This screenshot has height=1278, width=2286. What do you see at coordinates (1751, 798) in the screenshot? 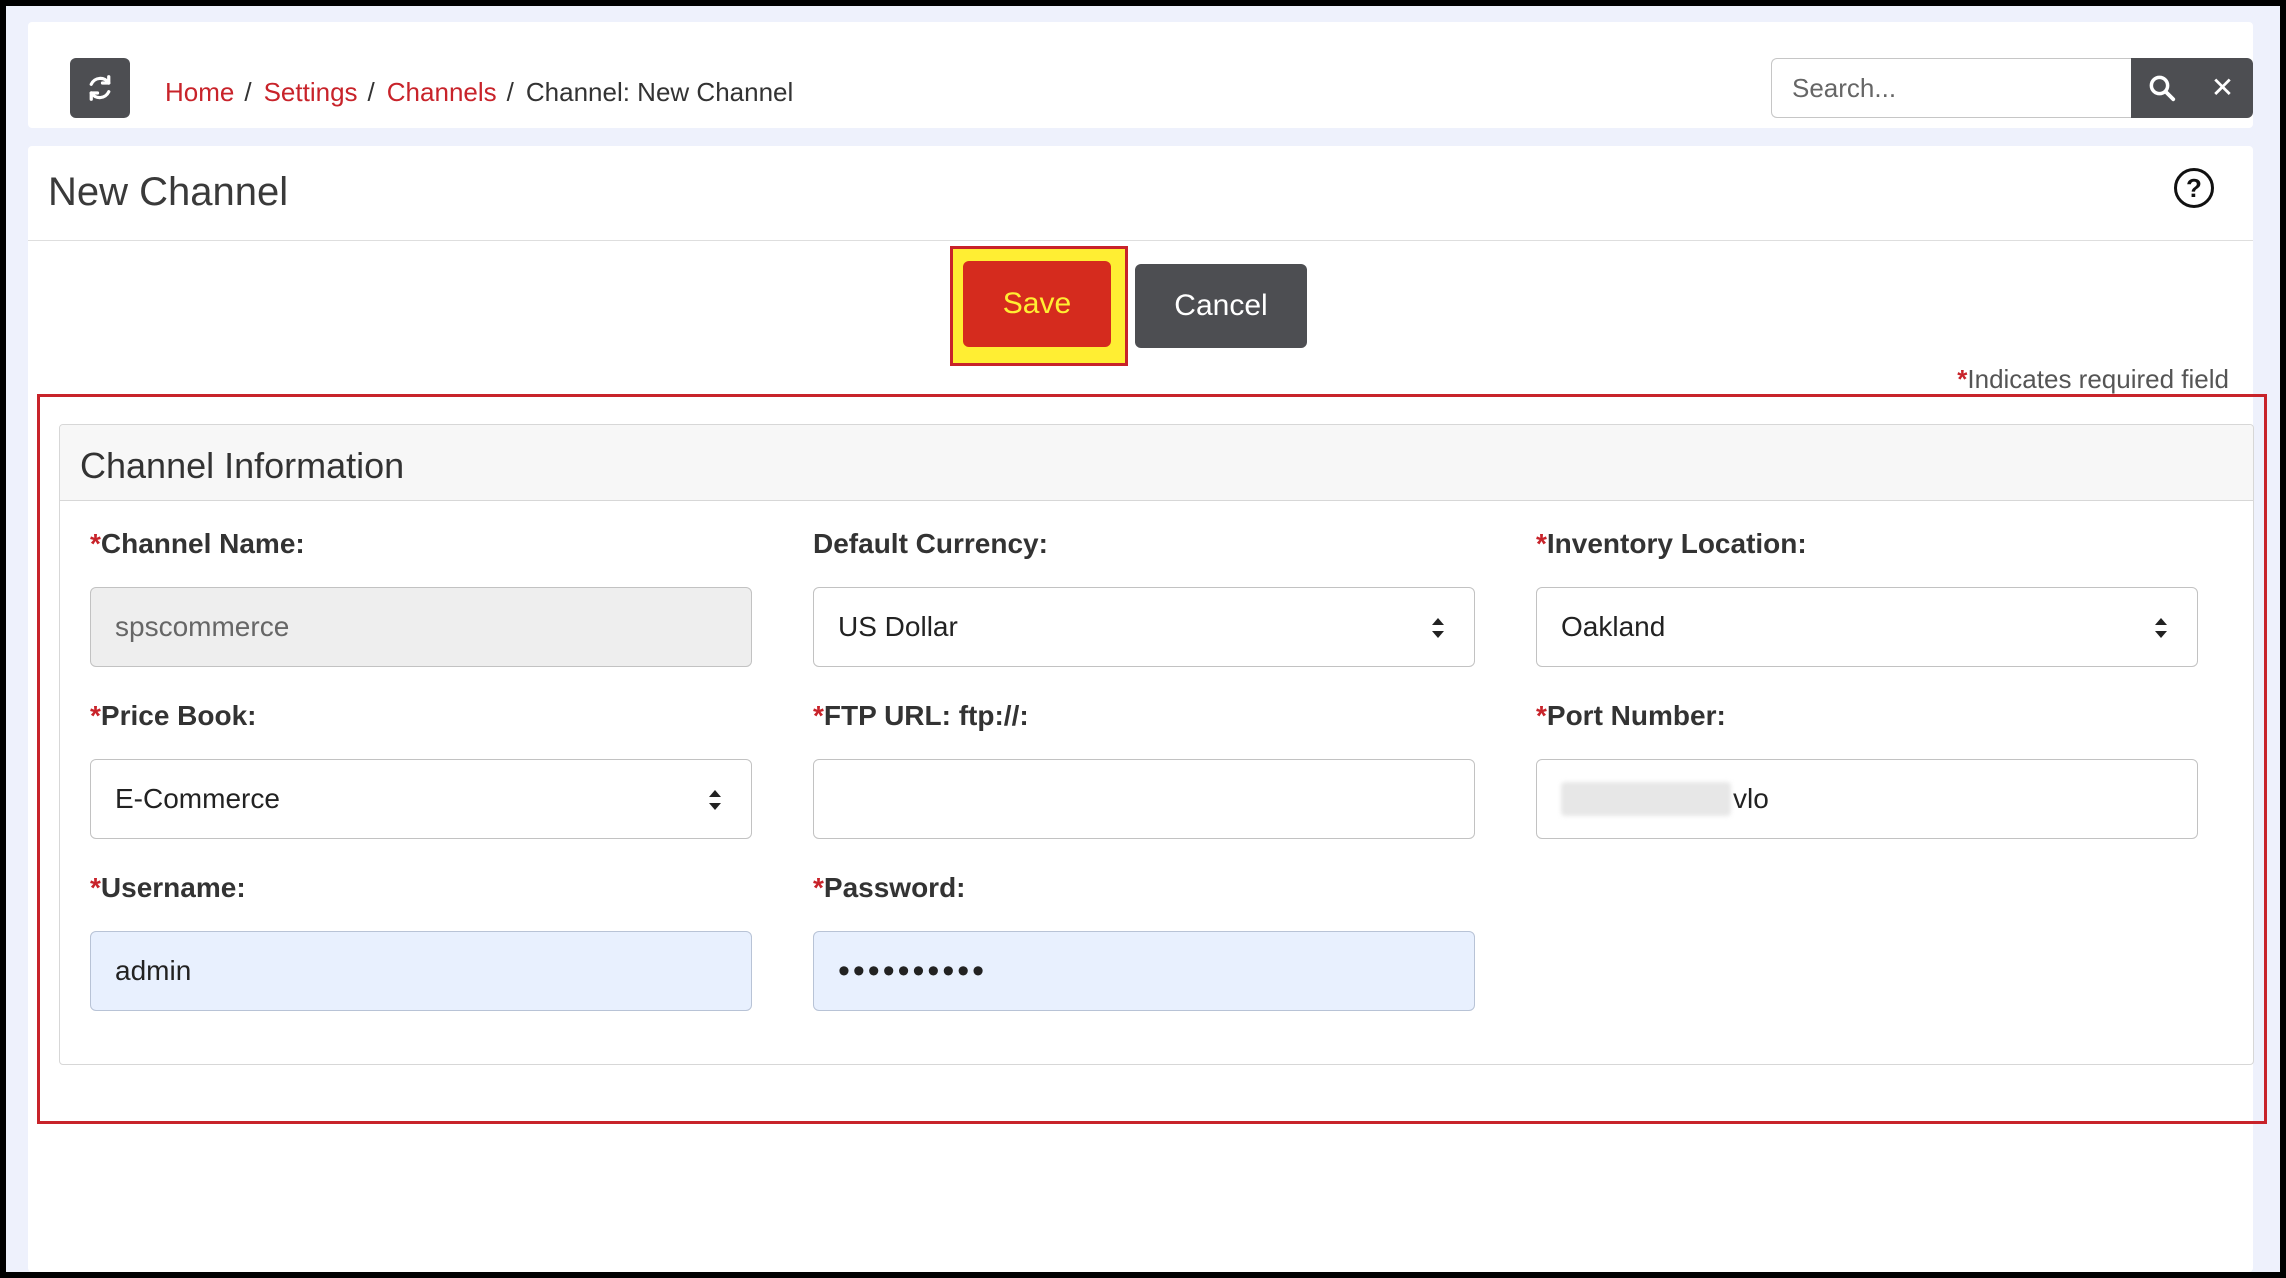
I see `port-number-value: vlo` at bounding box center [1751, 798].